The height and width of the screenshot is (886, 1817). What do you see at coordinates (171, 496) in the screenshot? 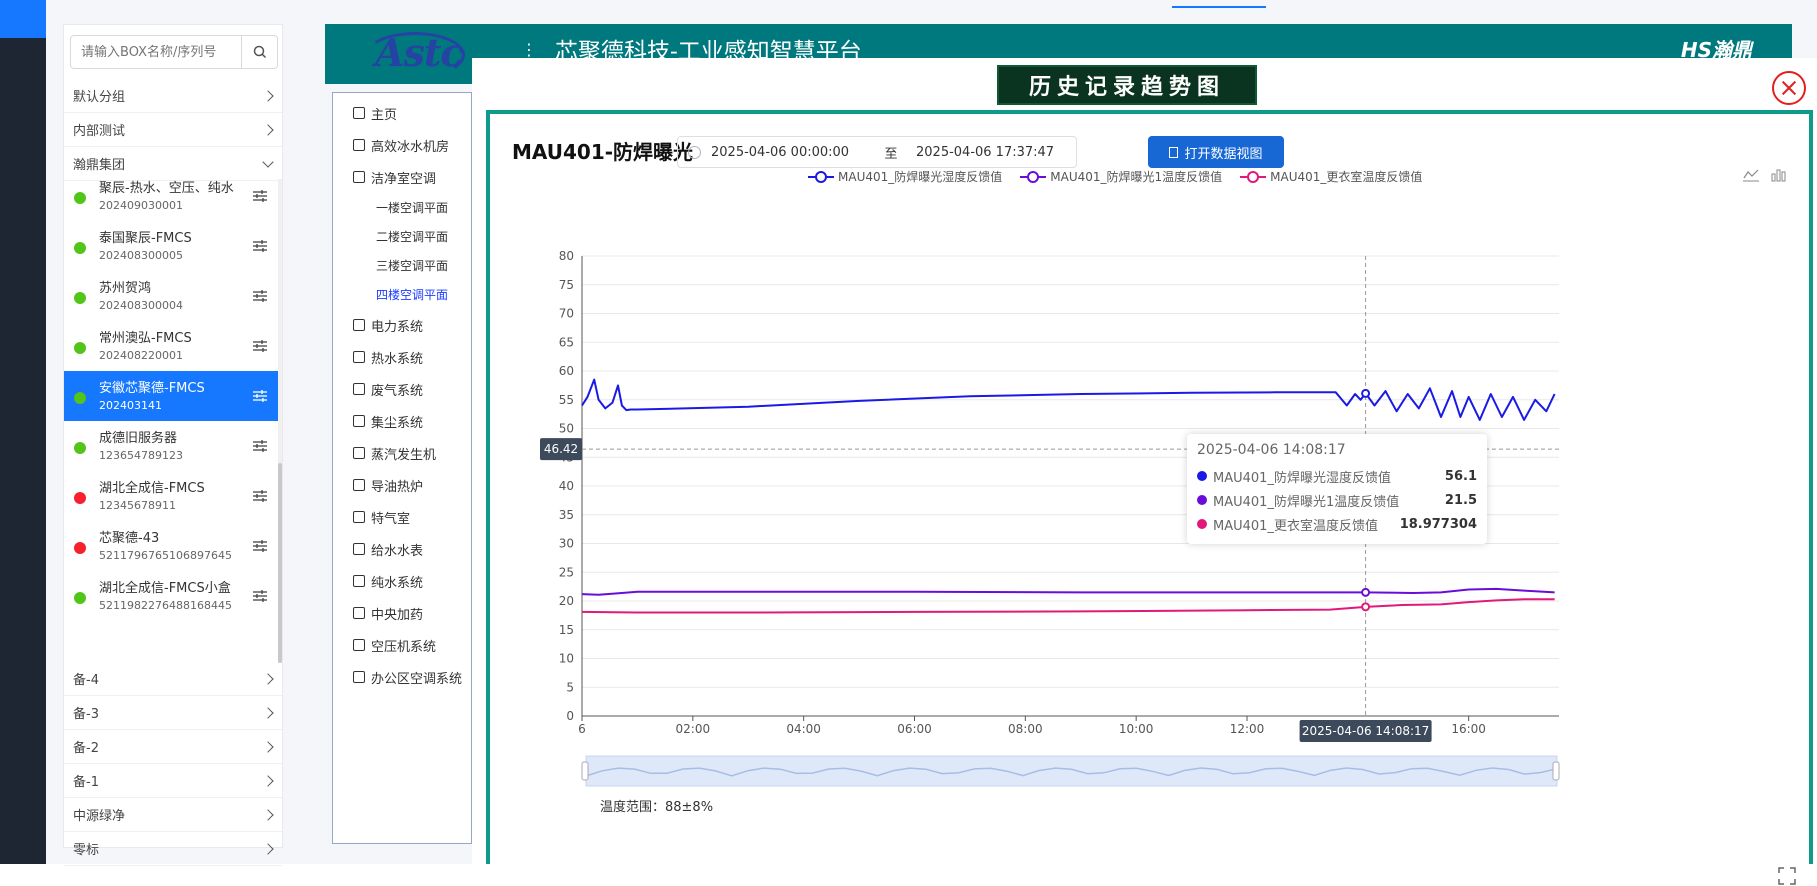
I see `device-item: 湖北全成信-FMCS 12345678911` at bounding box center [171, 496].